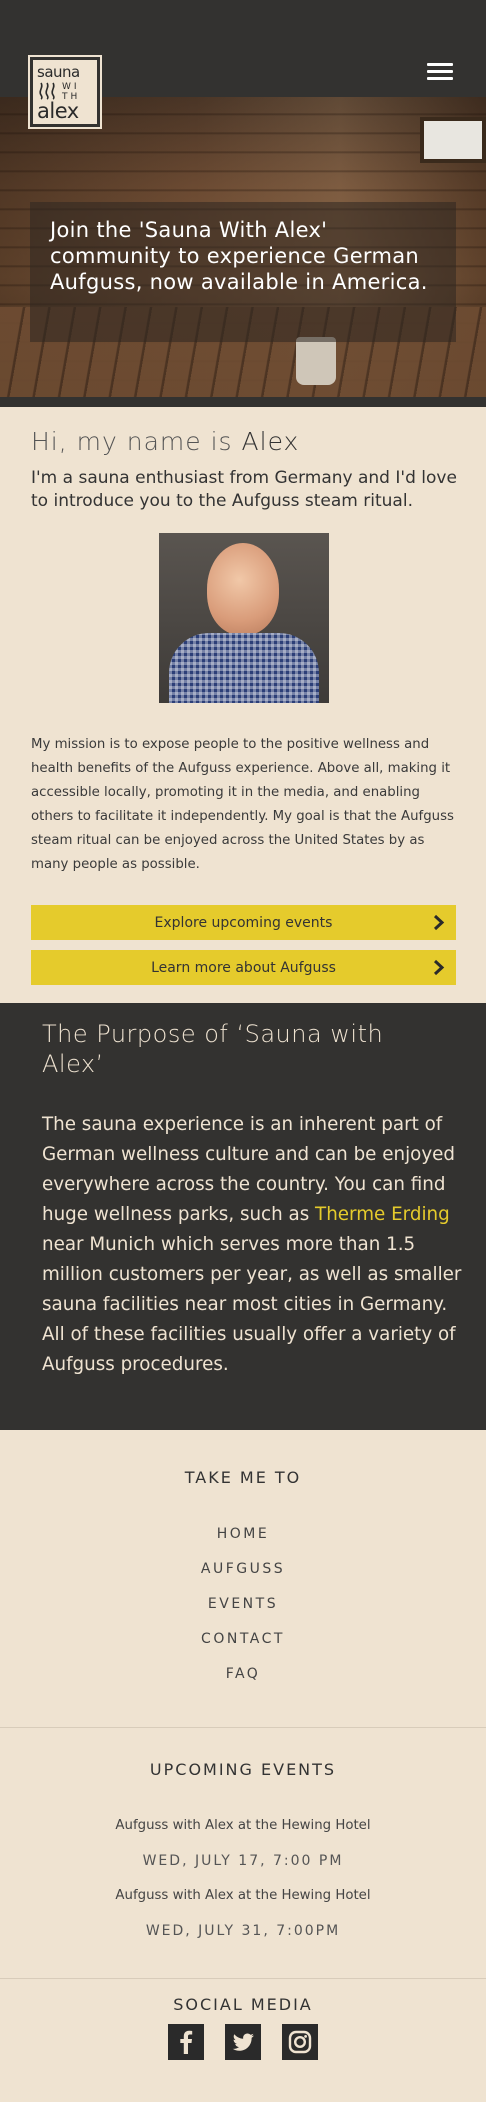 This screenshot has height=2102, width=486. I want to click on facebook-icon, so click(186, 2042).